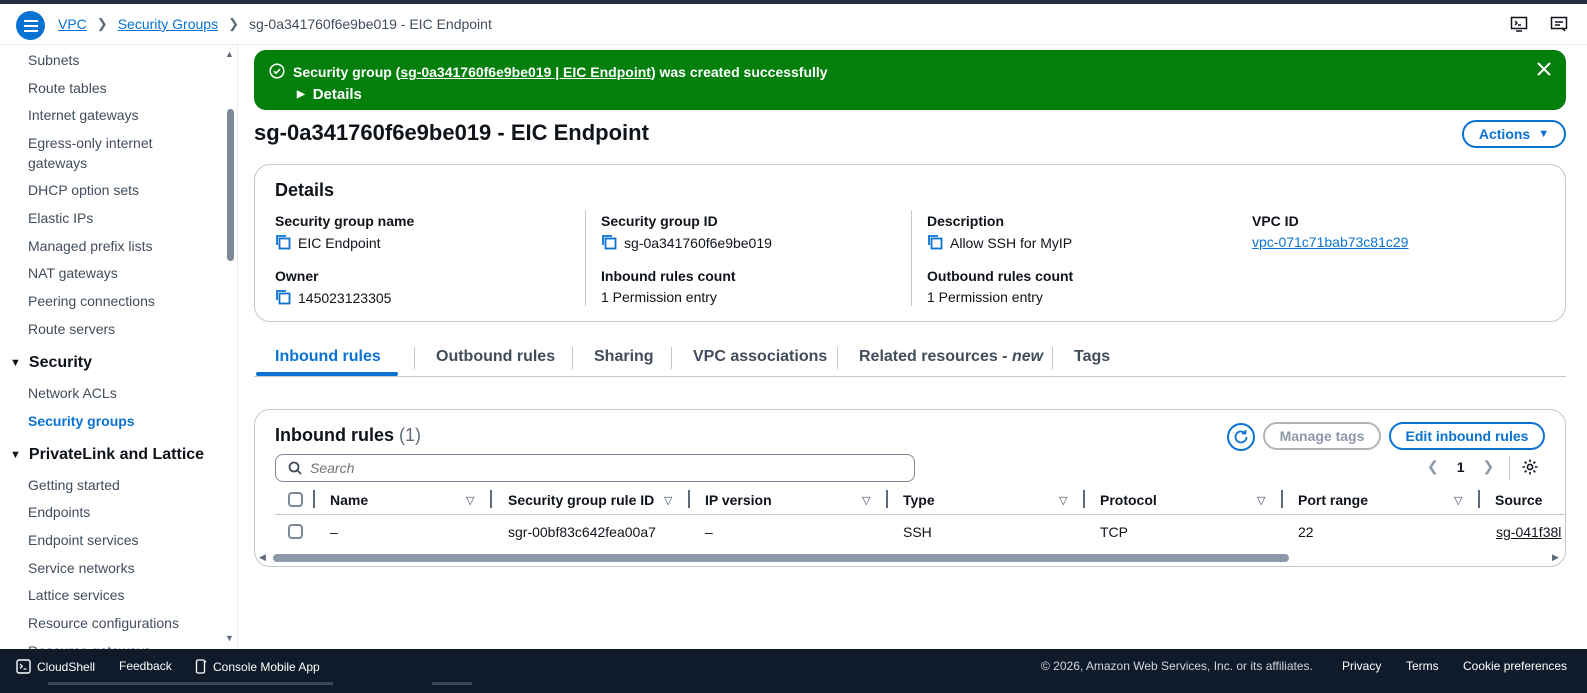 This screenshot has height=693, width=1587. I want to click on cookie-preferences-link: Cookie preferences, so click(1515, 666).